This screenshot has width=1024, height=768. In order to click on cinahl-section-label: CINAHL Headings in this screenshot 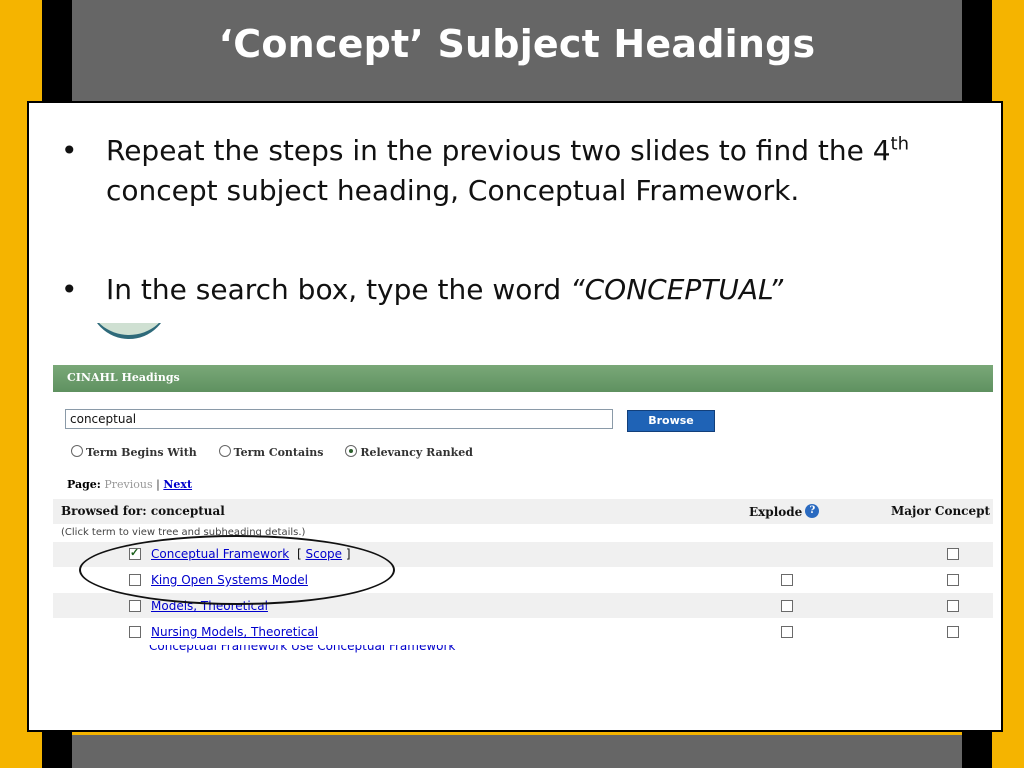, I will do `click(123, 377)`.